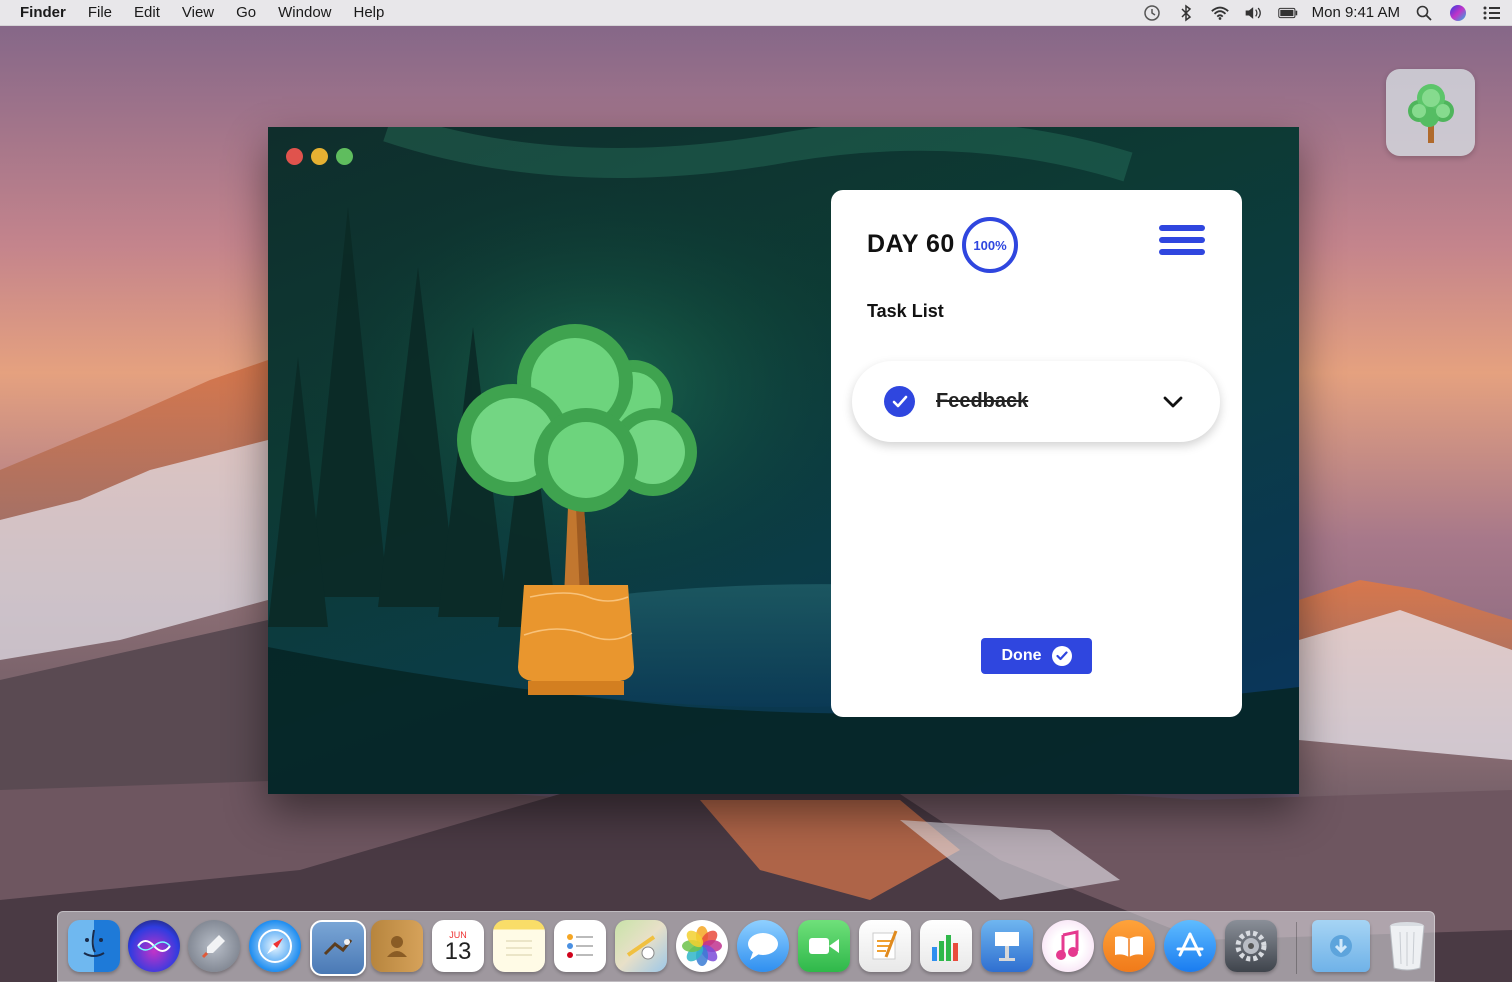  Describe the element at coordinates (911, 244) in the screenshot. I see `day-label: DAY 60` at that location.